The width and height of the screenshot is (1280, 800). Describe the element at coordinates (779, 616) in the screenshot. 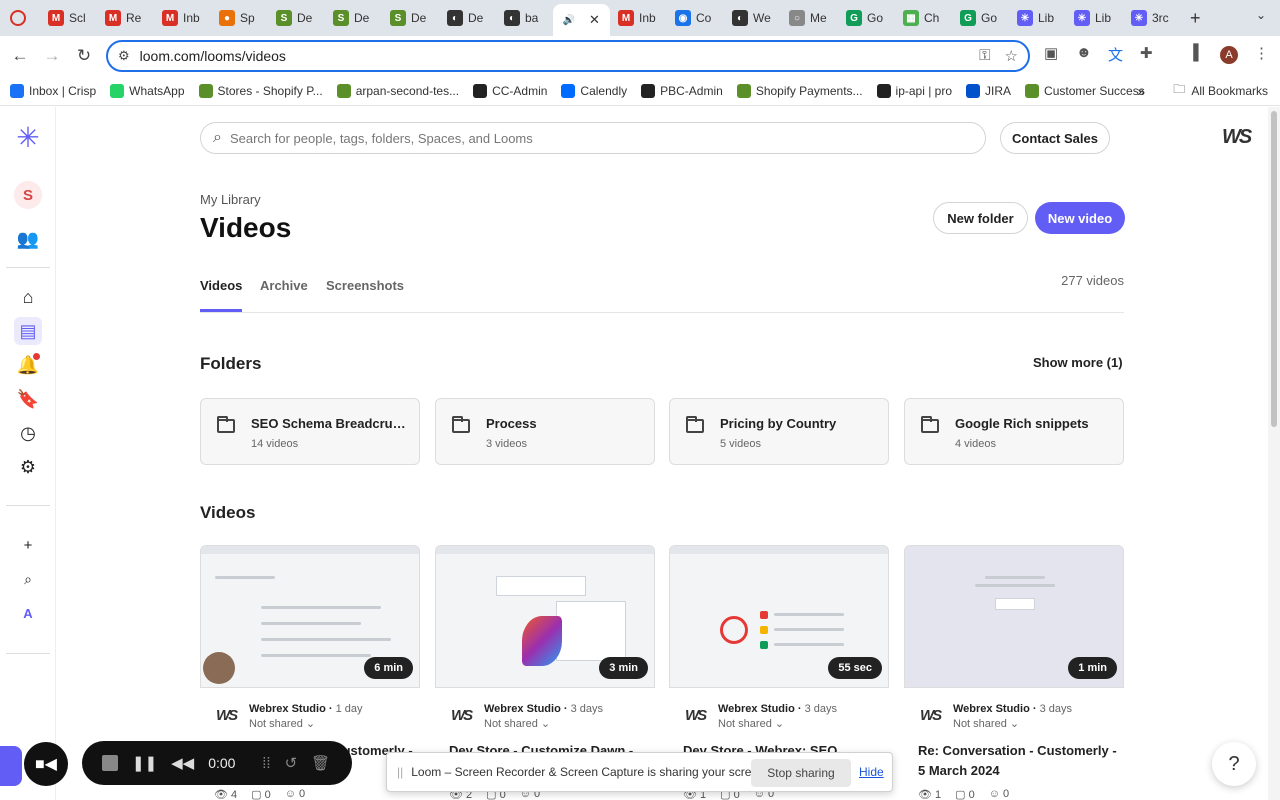

I see `video-thumbnail: 55 sec` at that location.